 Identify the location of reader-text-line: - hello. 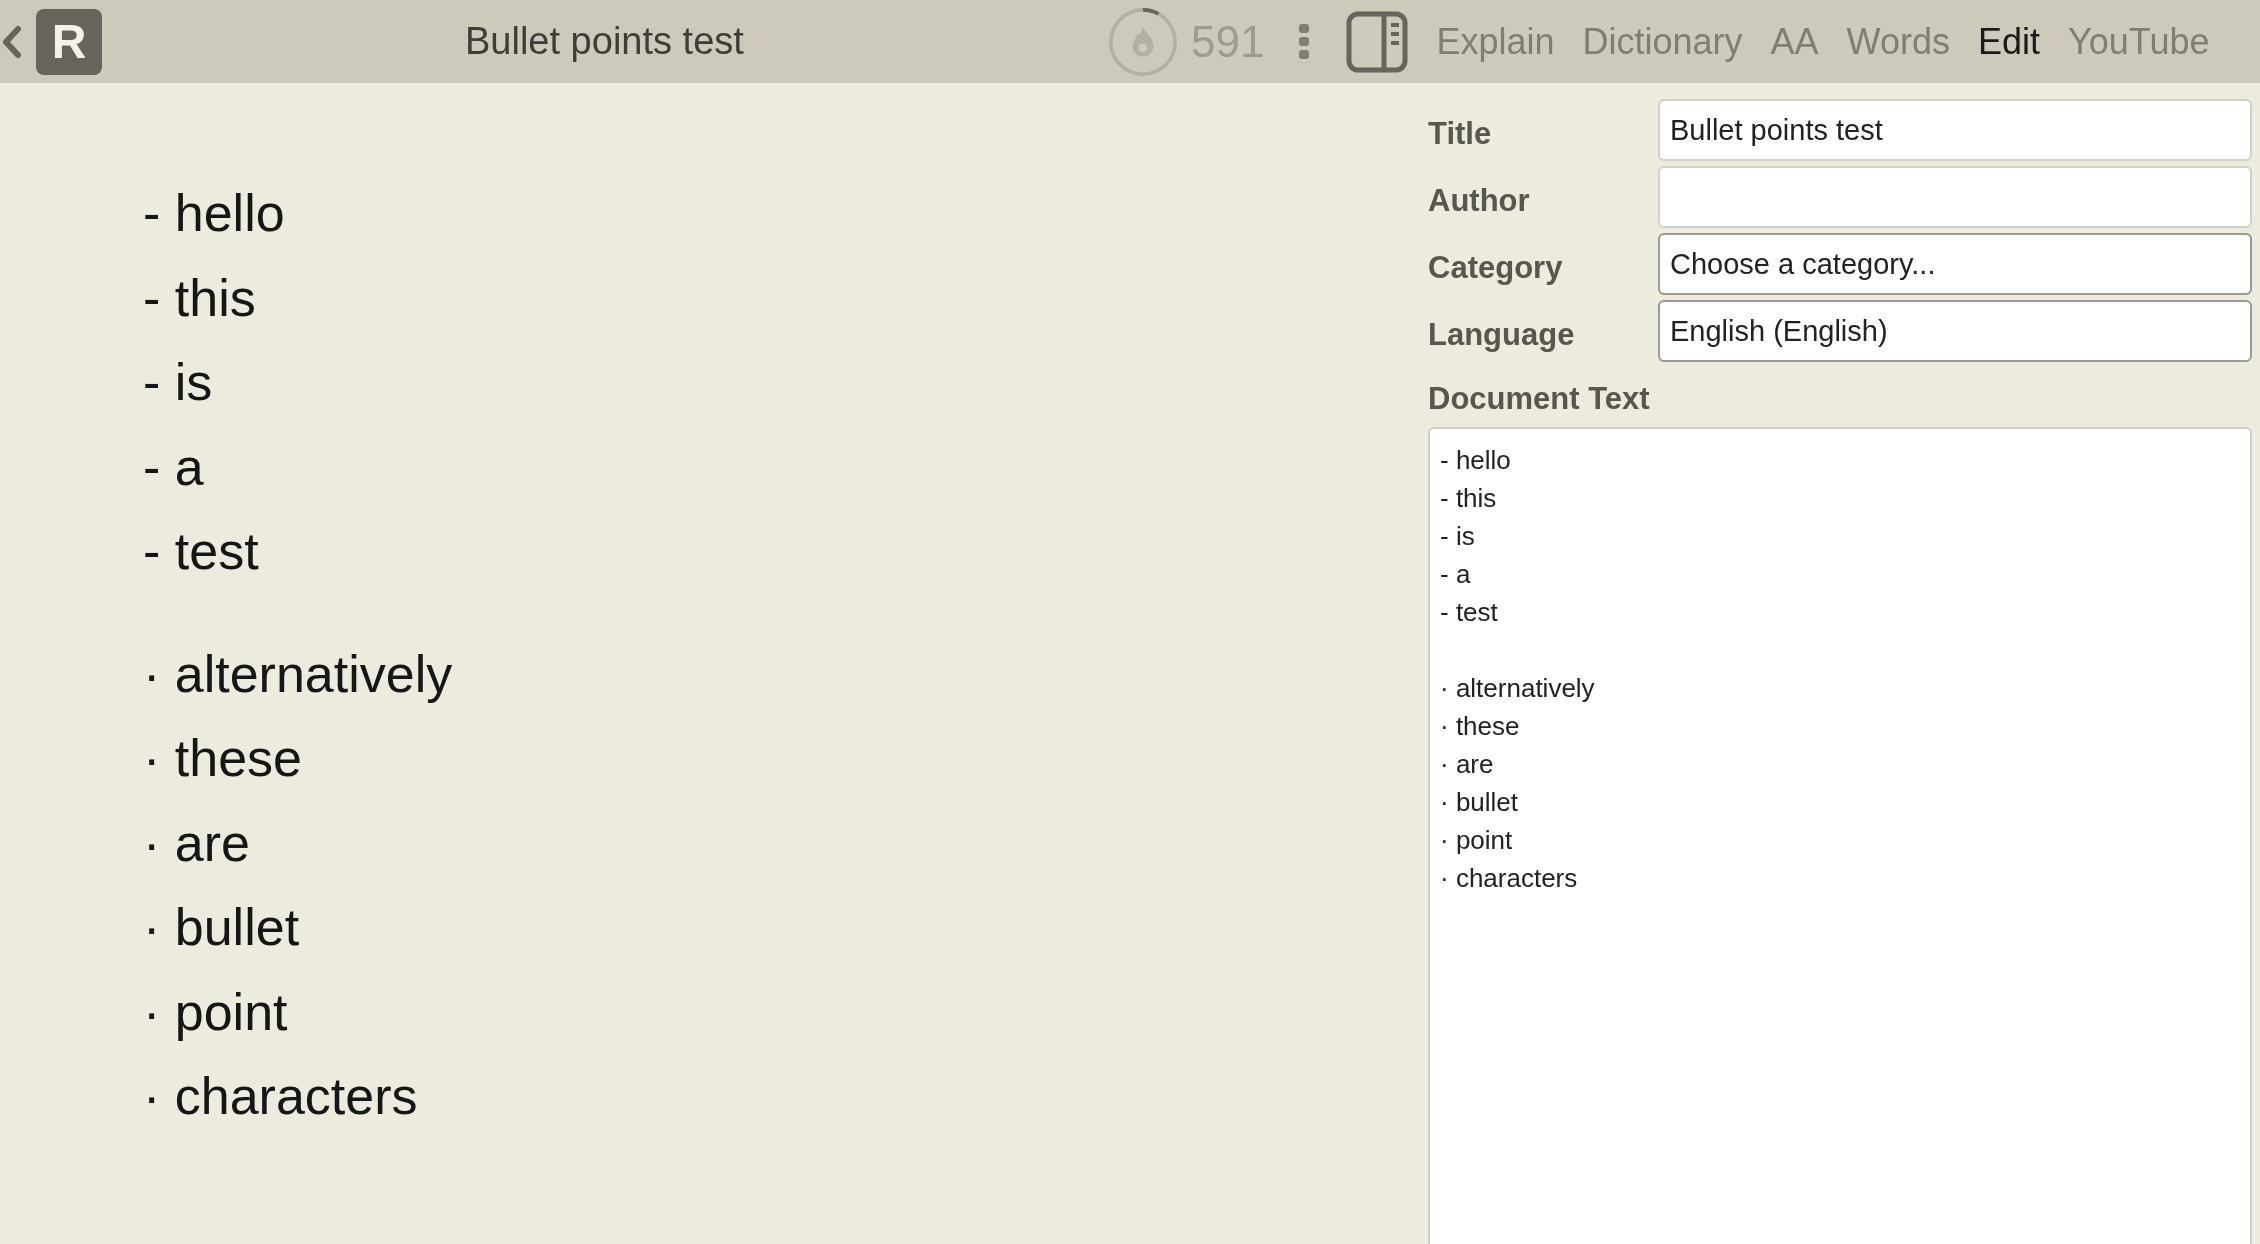
(214, 213).